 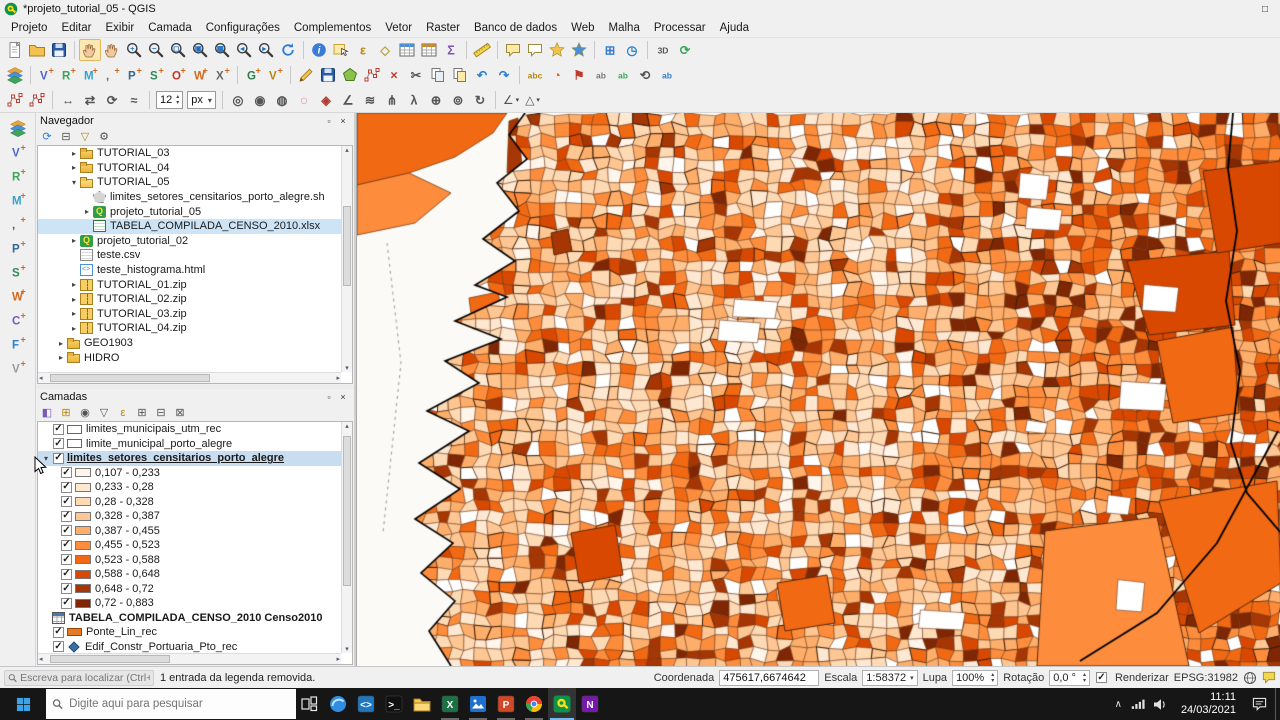 What do you see at coordinates (18, 320) in the screenshot?
I see `add-wcs-layer-button: C +` at bounding box center [18, 320].